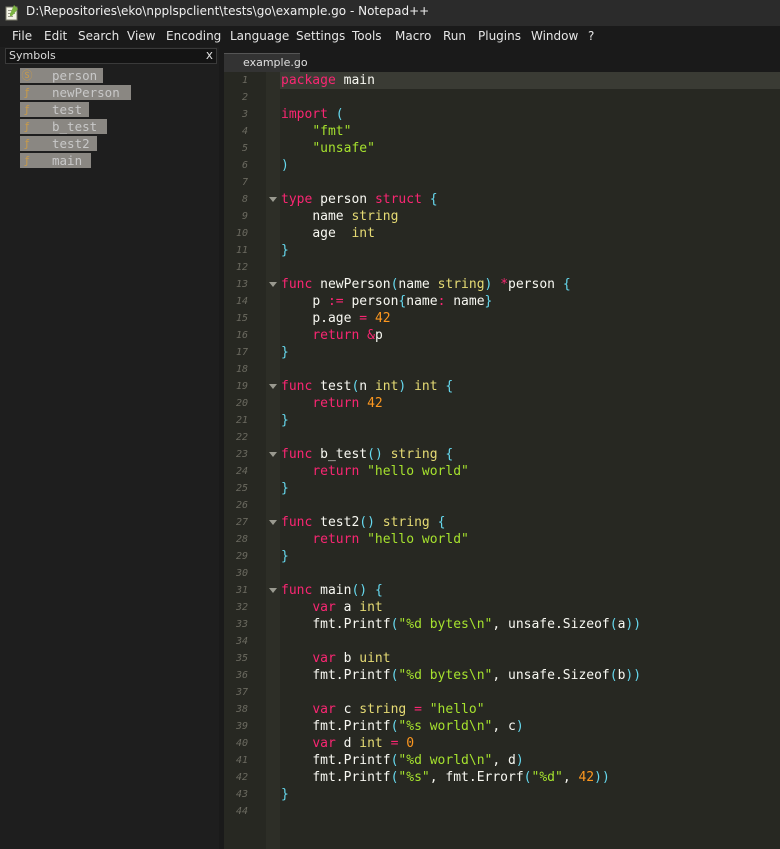 The width and height of the screenshot is (780, 849). I want to click on menu-search: Search, so click(98, 36).